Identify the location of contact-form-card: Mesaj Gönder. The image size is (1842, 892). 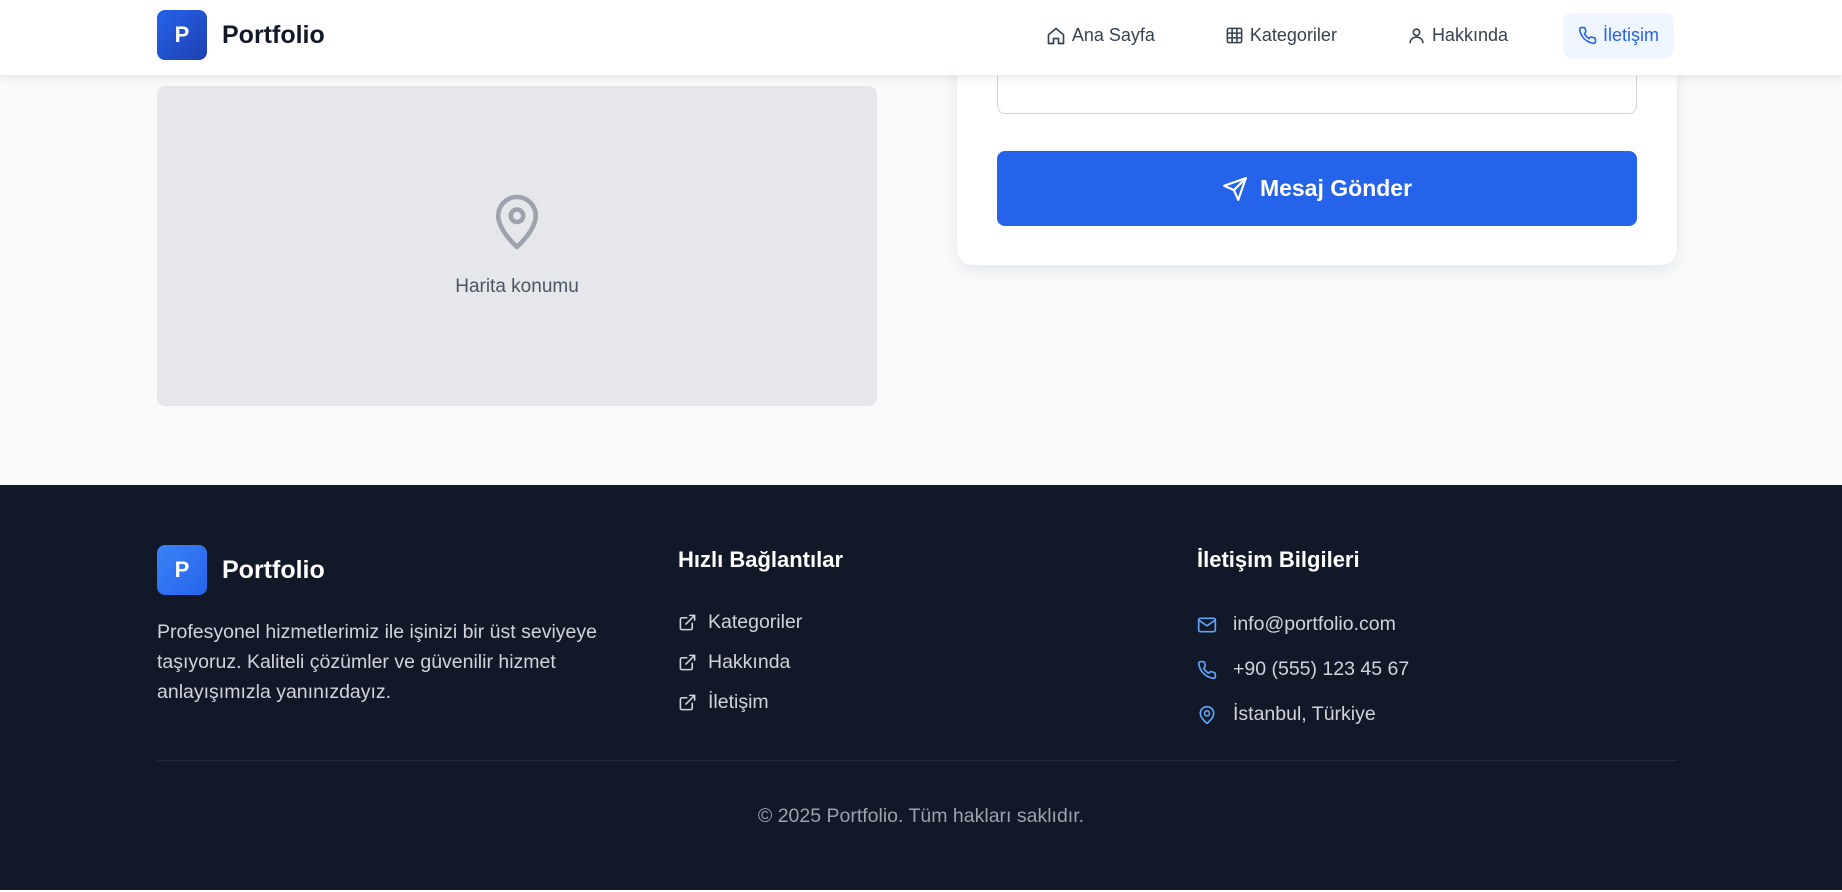
(1317, 160).